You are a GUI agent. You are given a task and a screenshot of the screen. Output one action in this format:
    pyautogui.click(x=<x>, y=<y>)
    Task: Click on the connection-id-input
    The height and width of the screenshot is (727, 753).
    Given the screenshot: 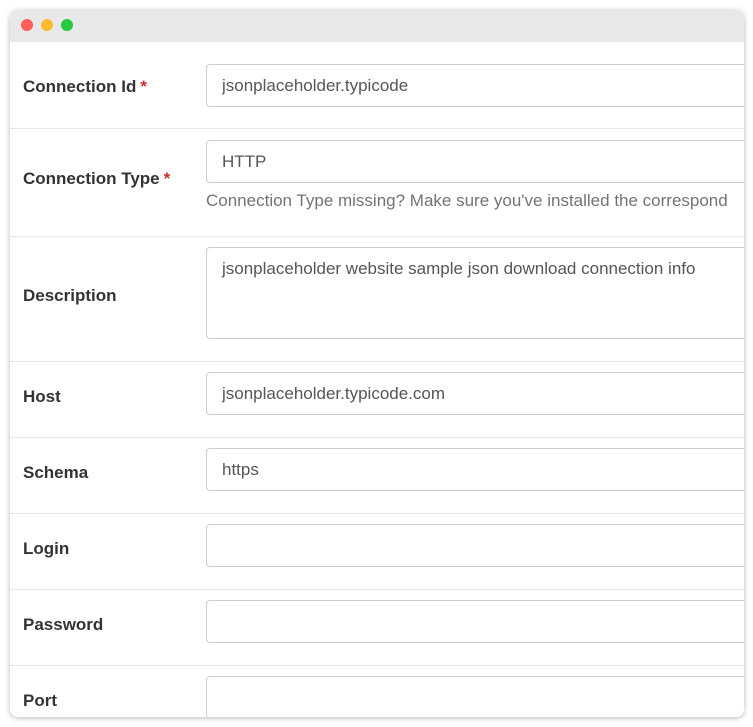 What is the action you would take?
    pyautogui.click(x=475, y=85)
    